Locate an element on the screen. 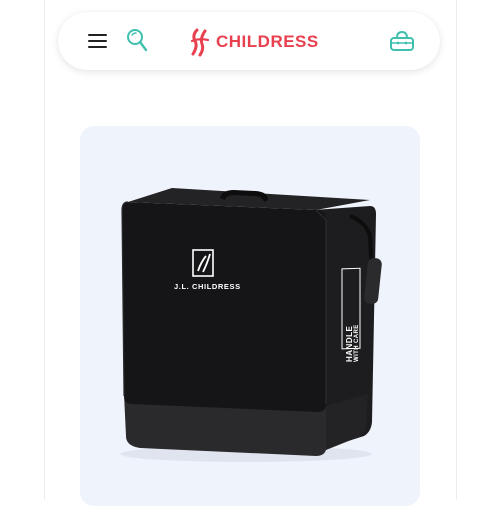  menu-button is located at coordinates (98, 41).